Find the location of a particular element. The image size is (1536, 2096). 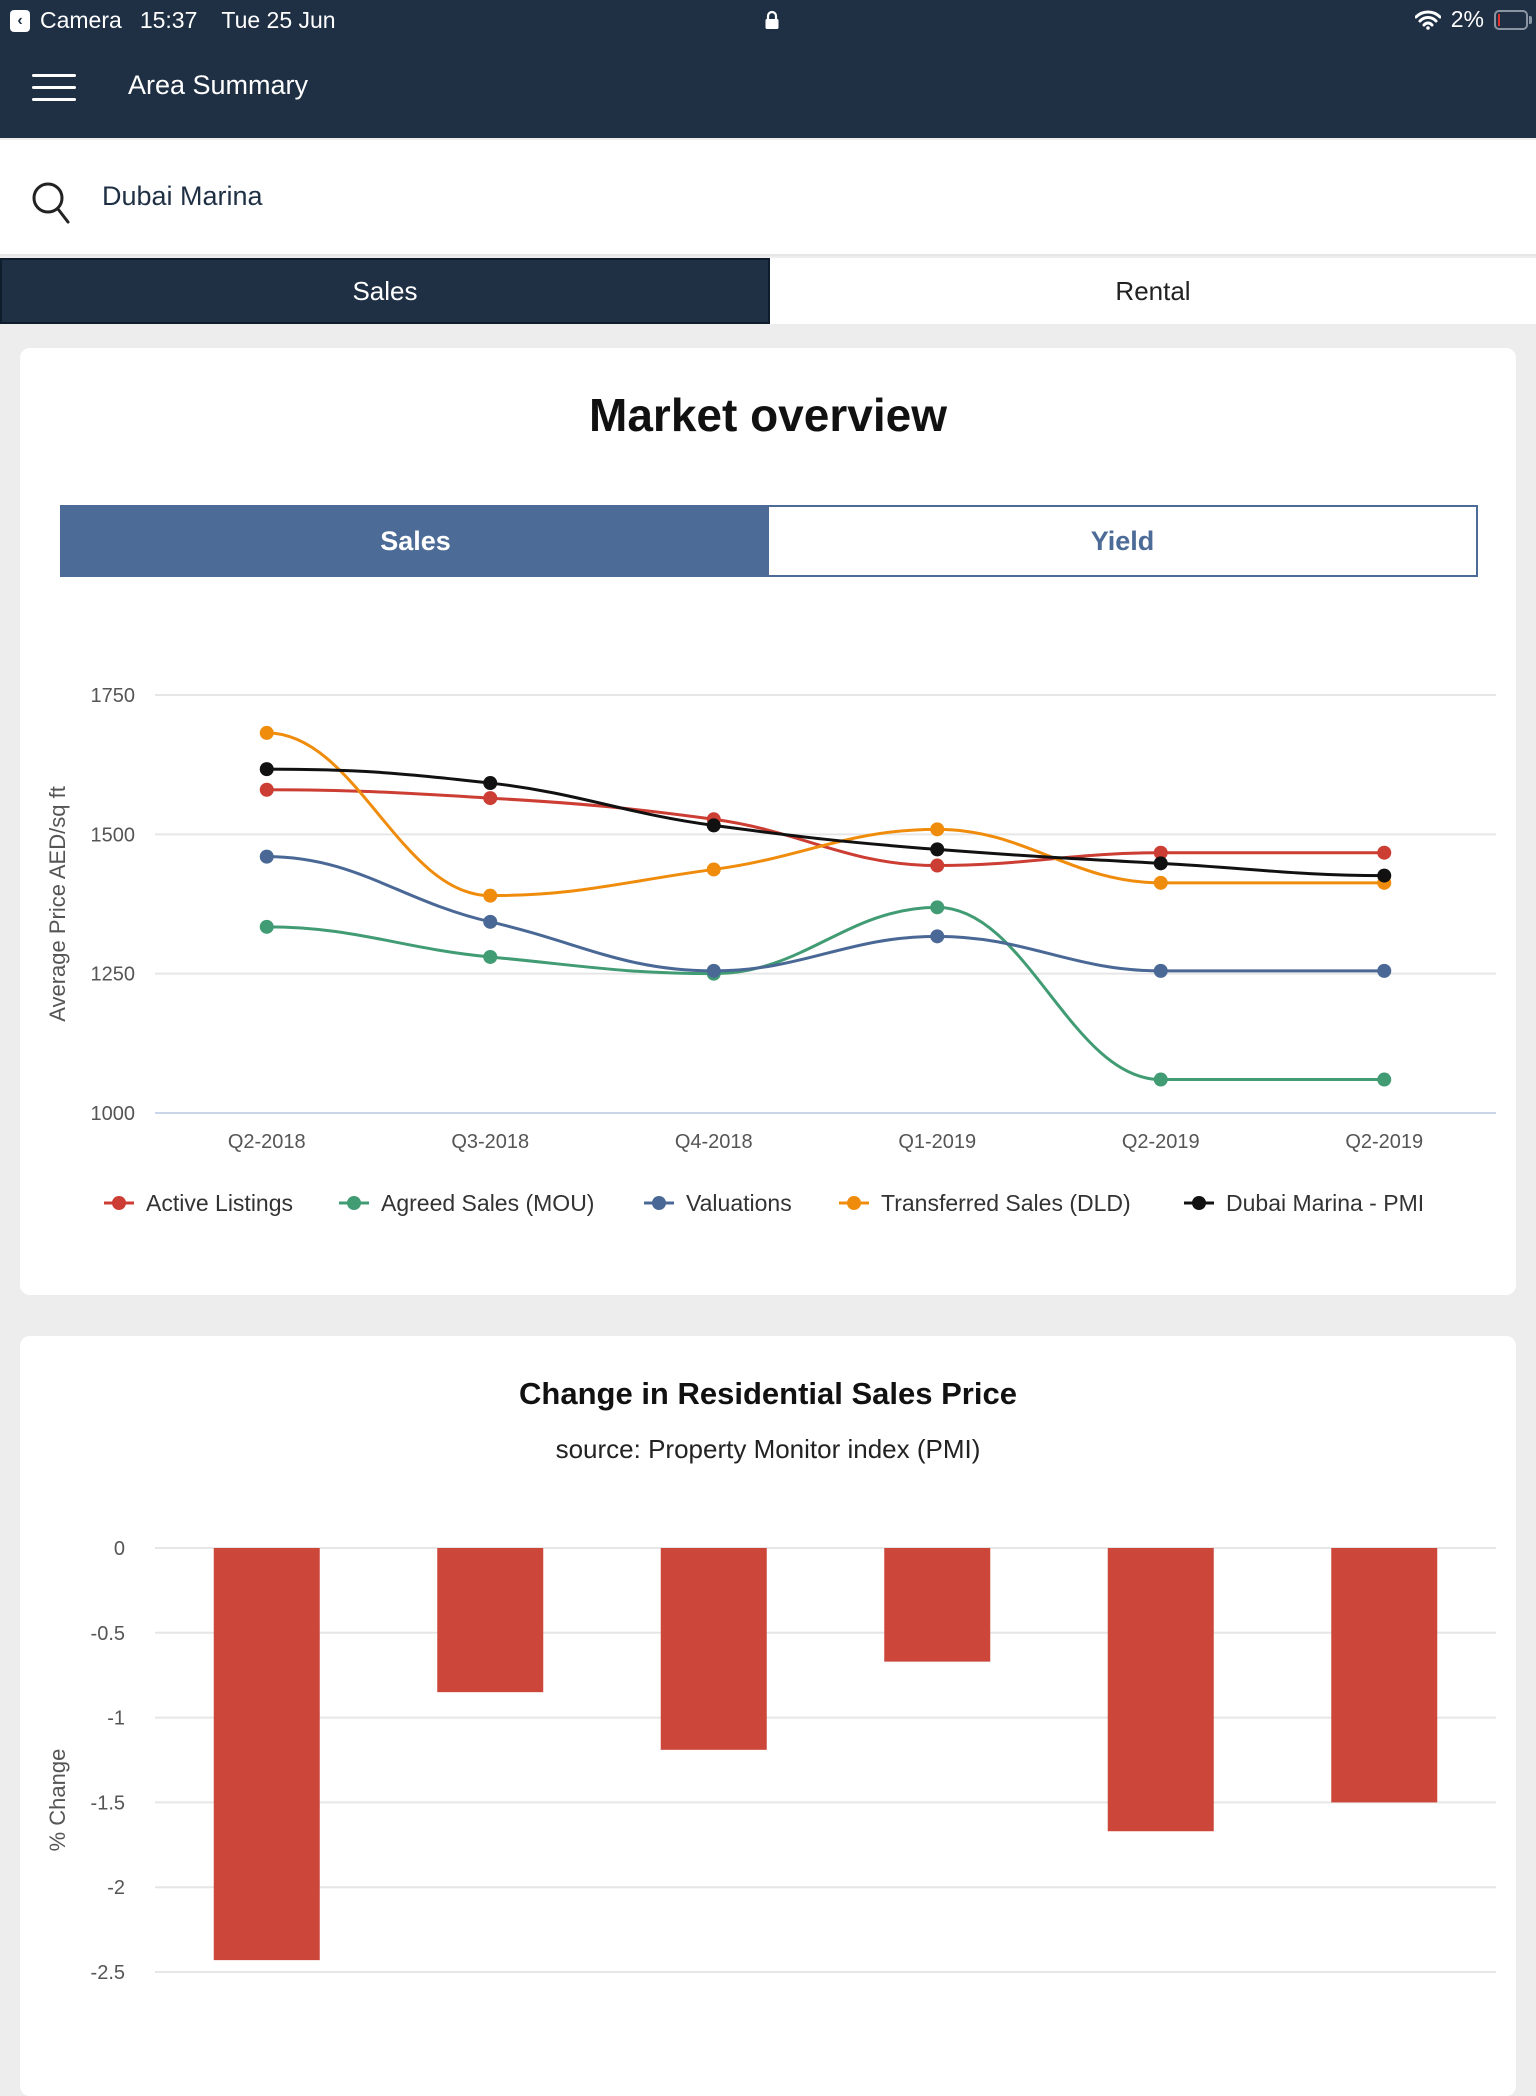

battery-percent: 2% is located at coordinates (1467, 19).